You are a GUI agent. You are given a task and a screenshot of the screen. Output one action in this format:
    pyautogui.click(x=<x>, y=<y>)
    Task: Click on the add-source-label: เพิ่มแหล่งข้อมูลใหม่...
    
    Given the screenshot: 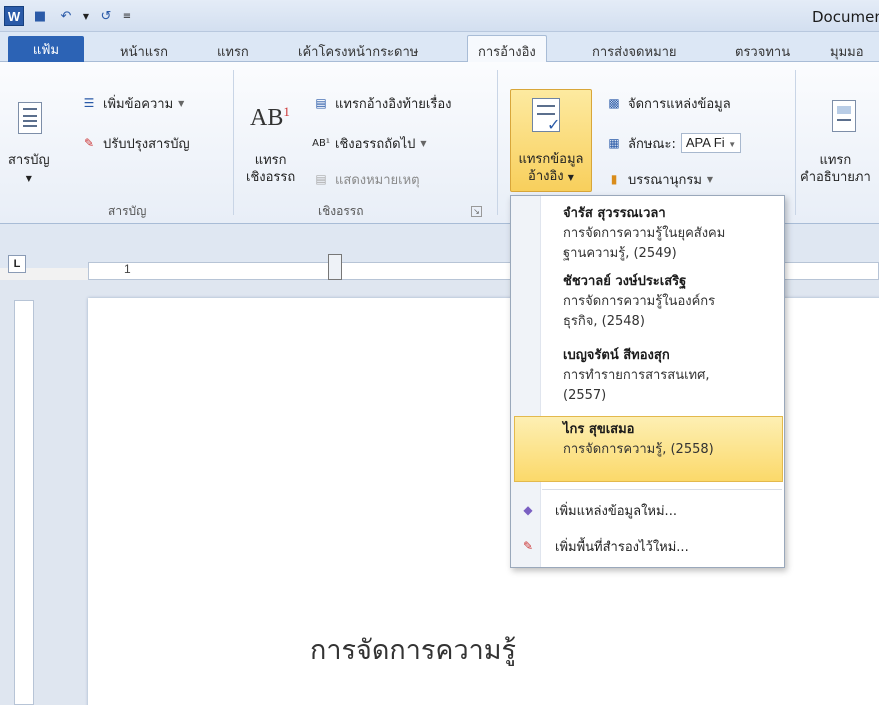 What is the action you would take?
    pyautogui.click(x=616, y=511)
    